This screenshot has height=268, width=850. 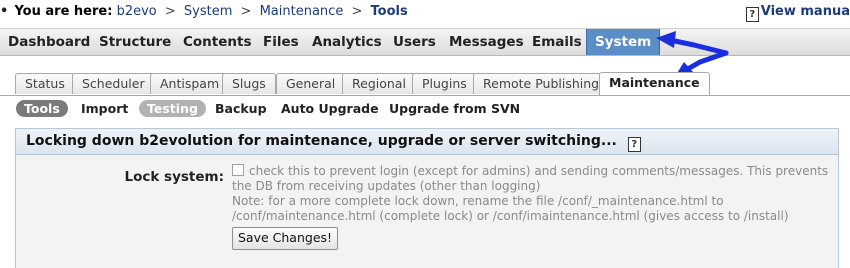 I want to click on menu-item-structure: Structure, so click(x=135, y=42).